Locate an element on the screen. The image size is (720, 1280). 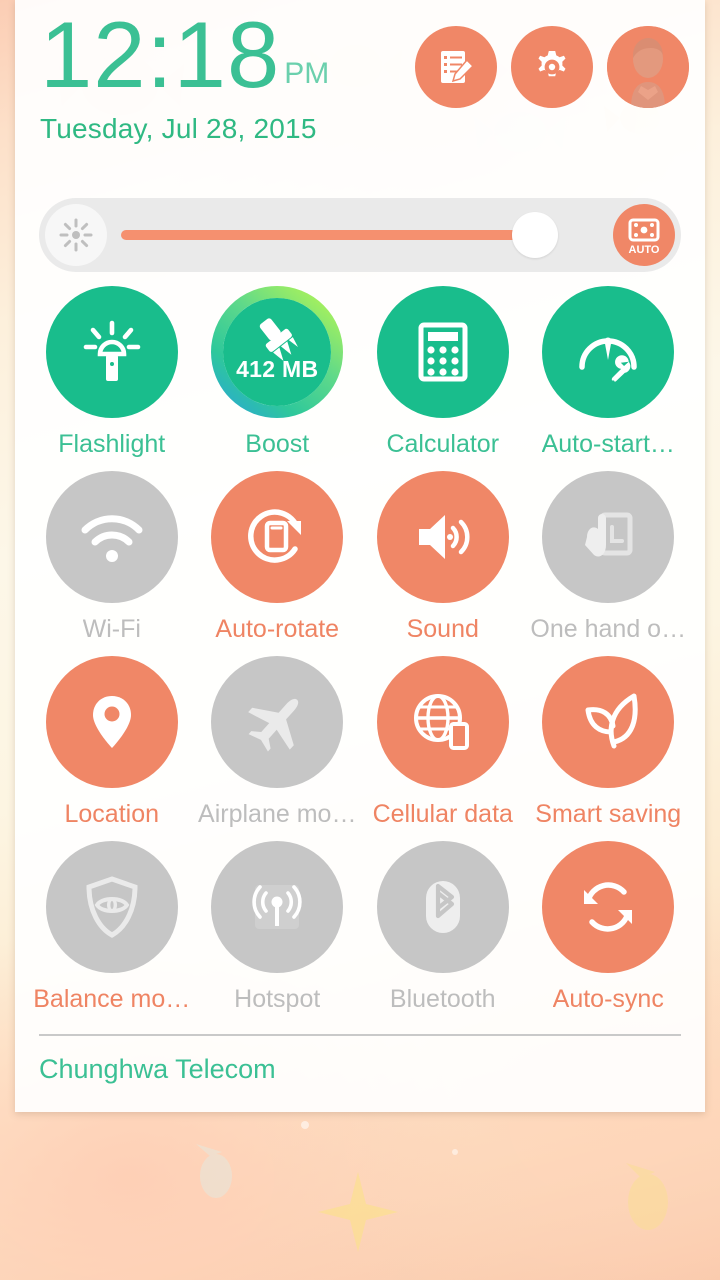
brightness-sun-icon is located at coordinates (76, 235).